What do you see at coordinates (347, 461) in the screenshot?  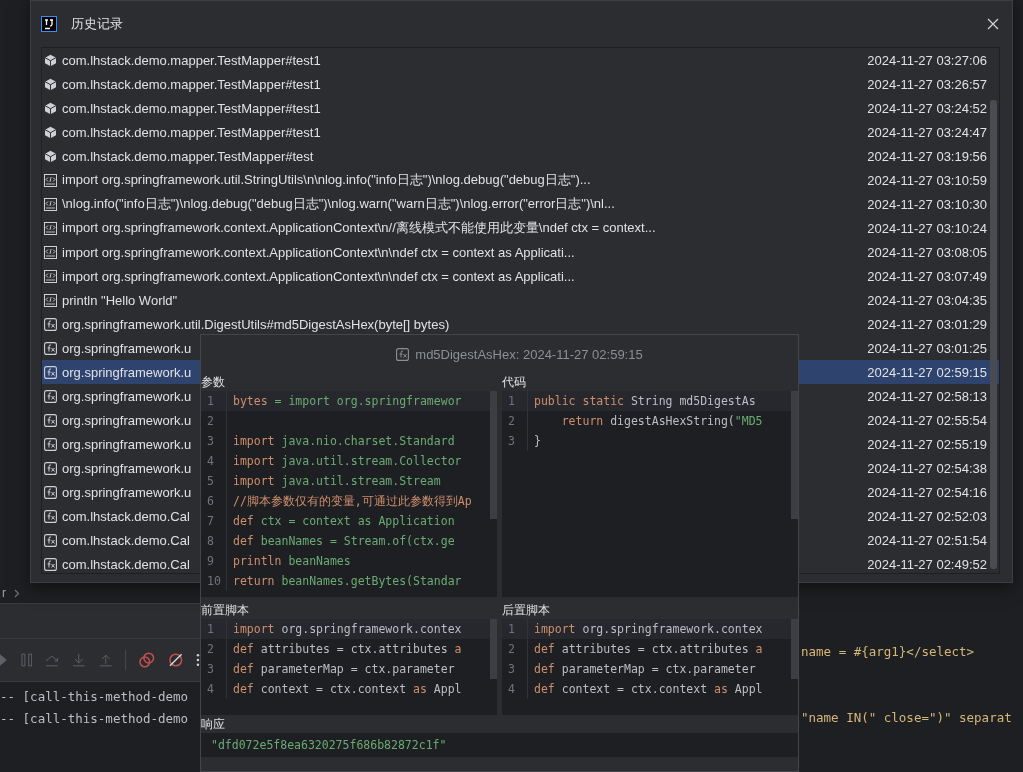 I see `code-line: import java.util.stream.Collector` at bounding box center [347, 461].